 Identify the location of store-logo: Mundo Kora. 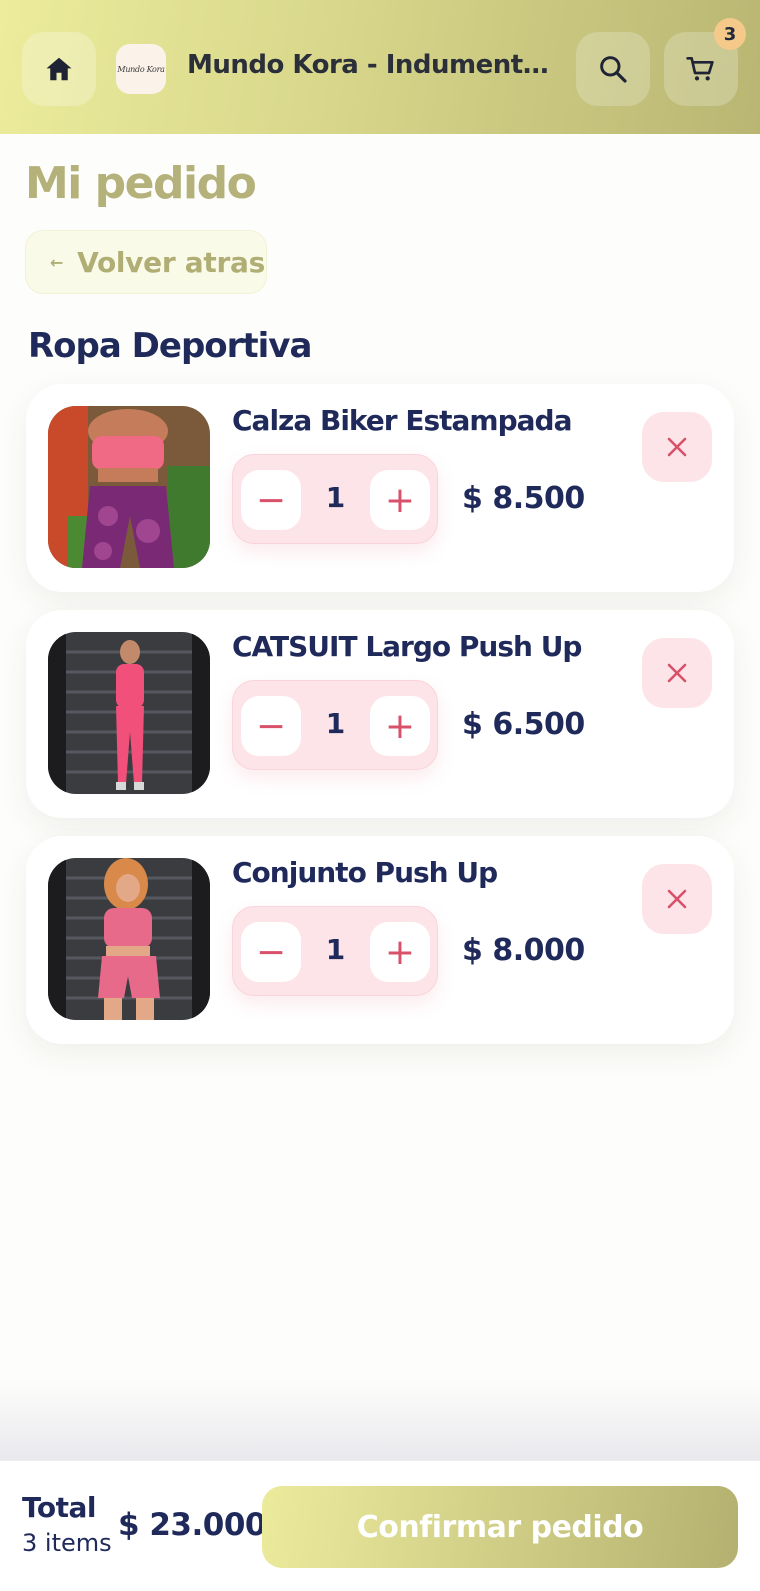
(141, 69).